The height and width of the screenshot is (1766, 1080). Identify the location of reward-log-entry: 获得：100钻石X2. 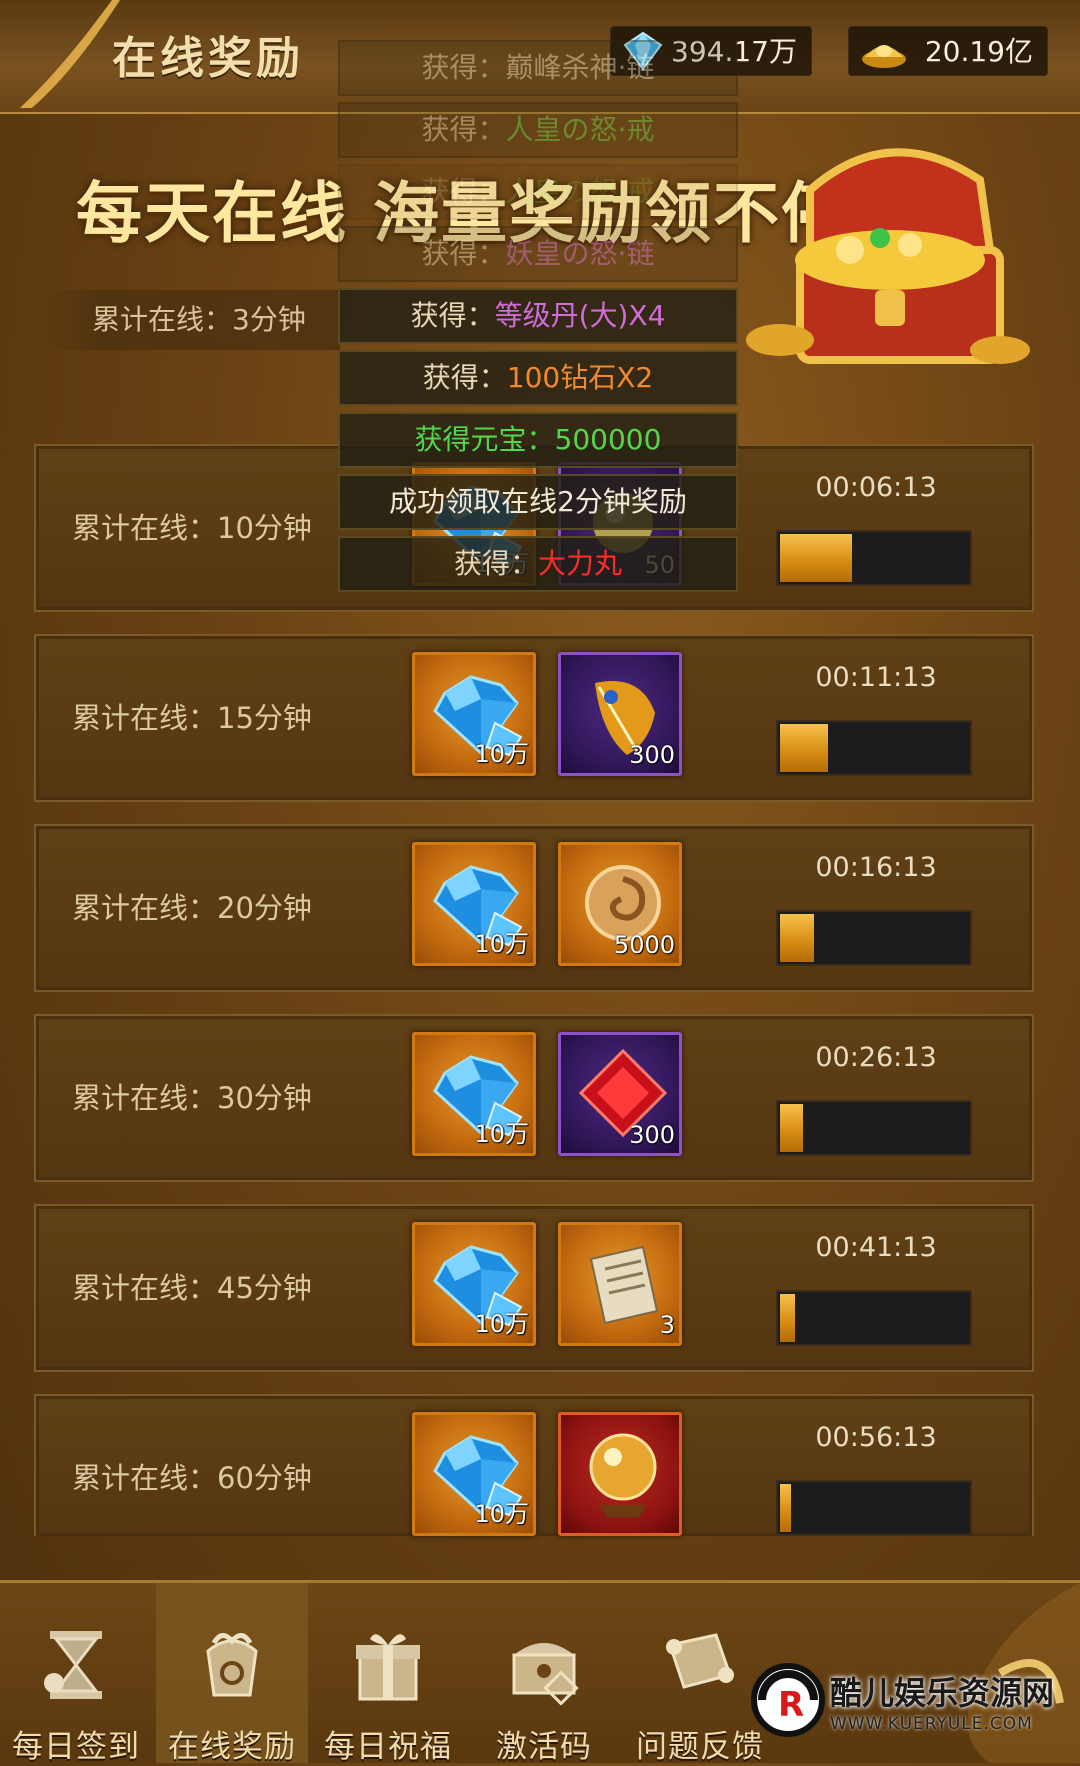
(538, 378).